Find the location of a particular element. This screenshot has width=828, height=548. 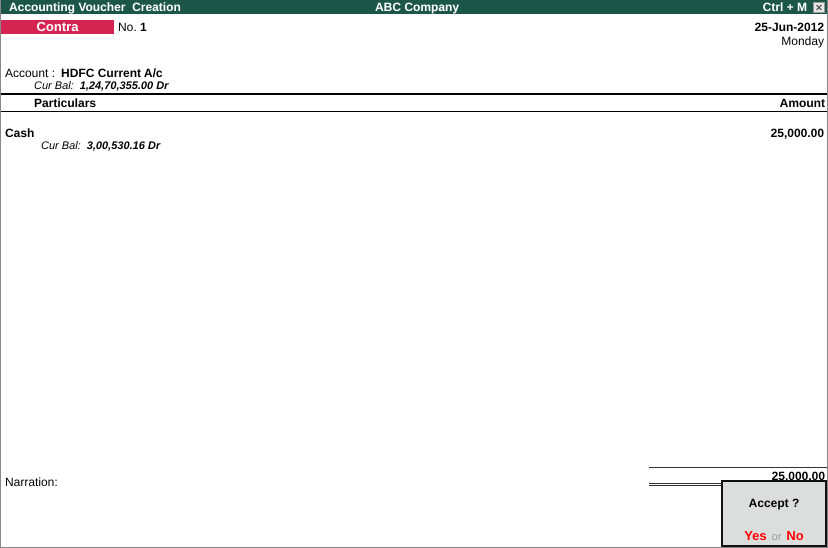

shortcut-label: Ctrl + M is located at coordinates (784, 7).